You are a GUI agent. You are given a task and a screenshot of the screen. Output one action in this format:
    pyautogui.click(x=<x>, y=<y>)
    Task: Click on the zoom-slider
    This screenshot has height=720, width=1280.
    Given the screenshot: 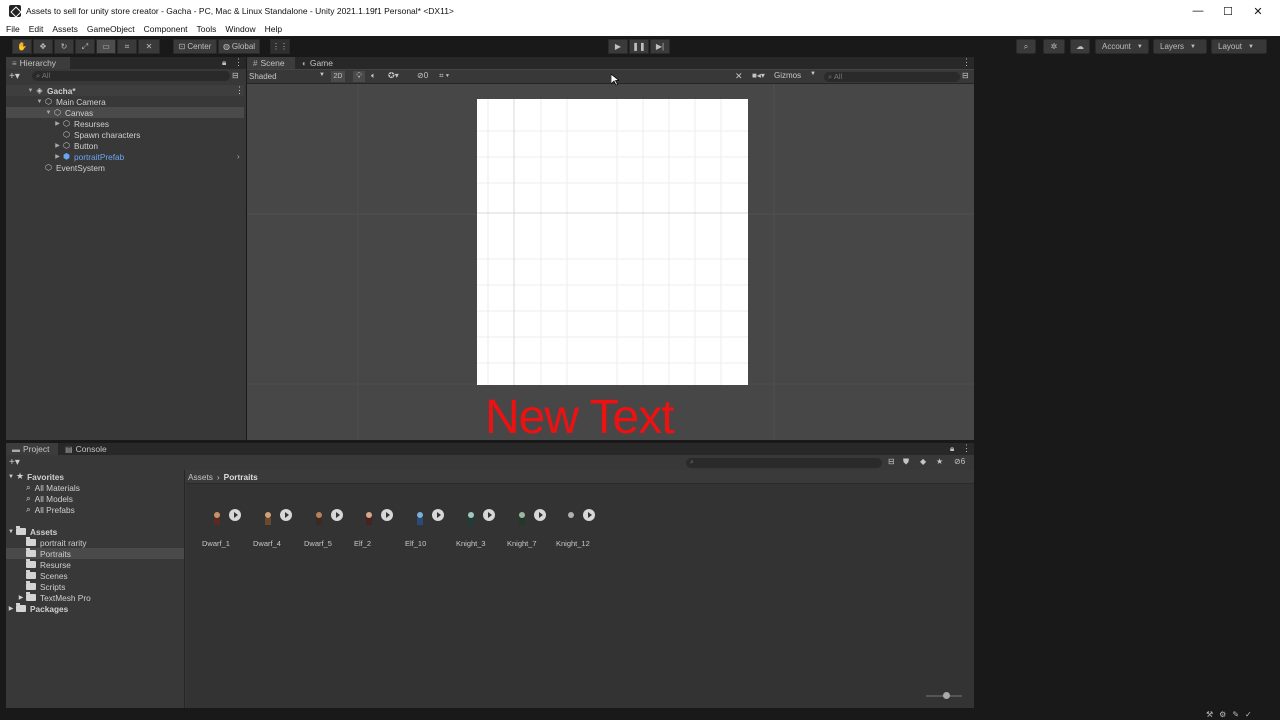 What is the action you would take?
    pyautogui.click(x=944, y=695)
    